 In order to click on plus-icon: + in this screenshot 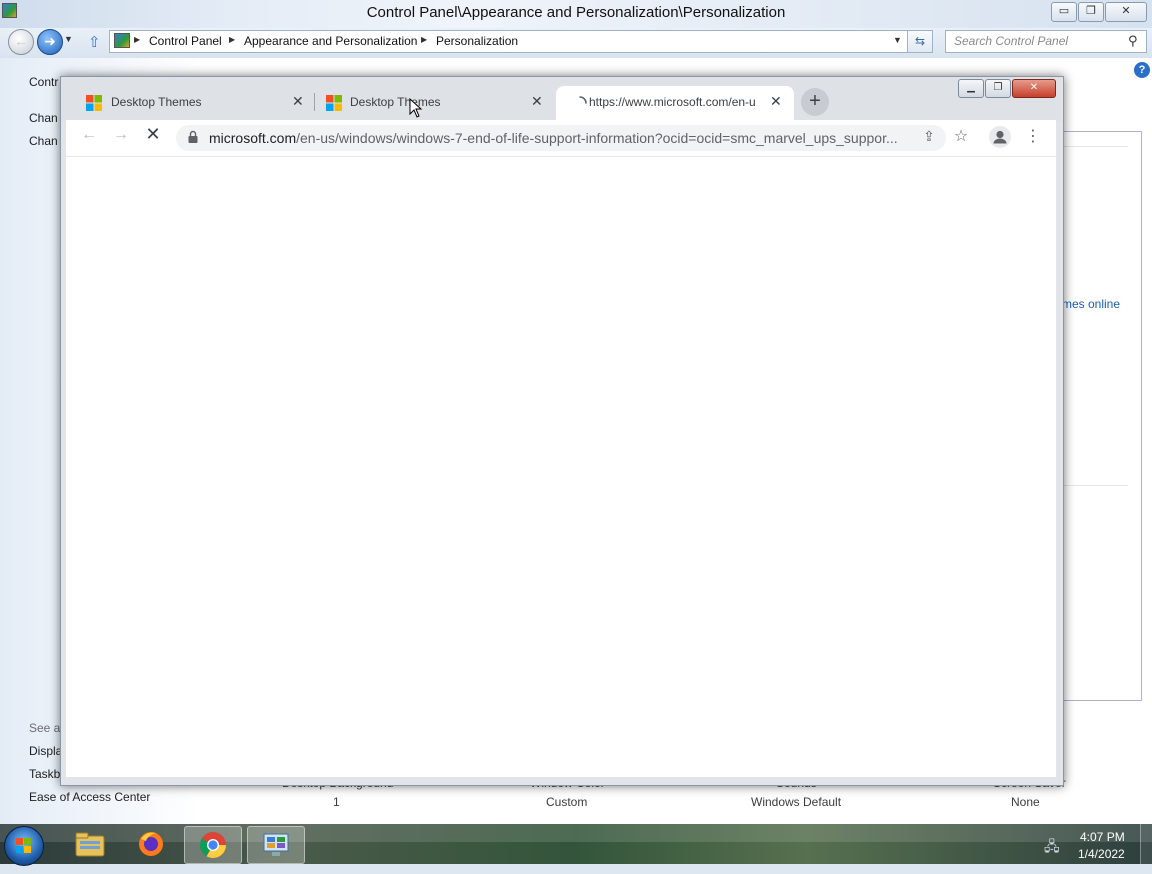, I will do `click(815, 101)`.